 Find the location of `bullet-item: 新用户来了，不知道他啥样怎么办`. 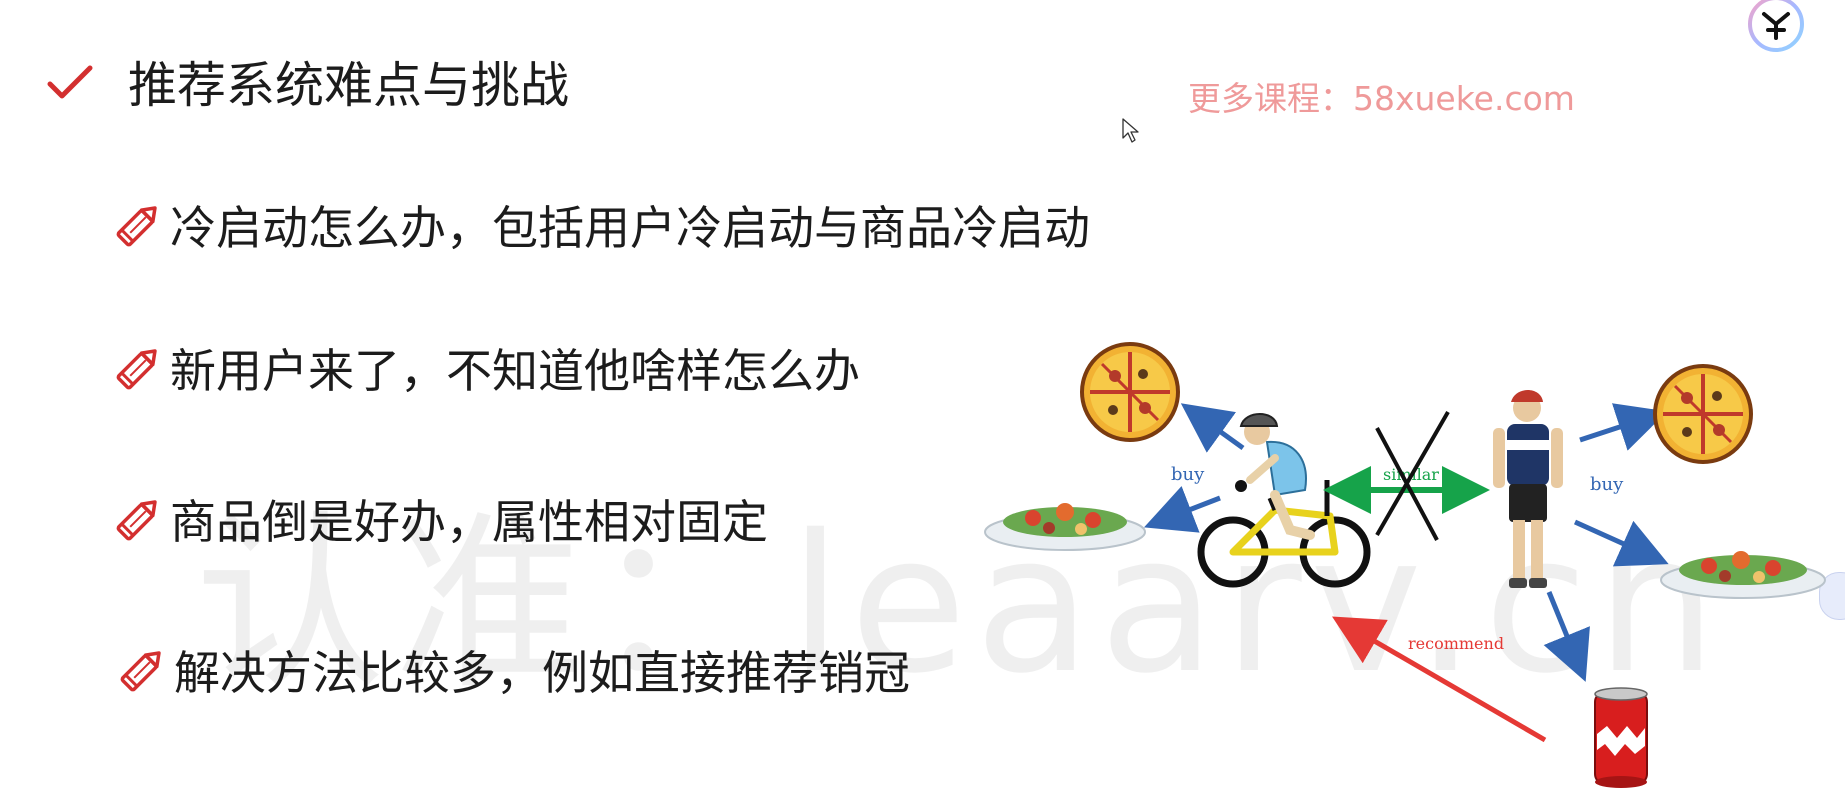

bullet-item: 新用户来了，不知道他啥样怎么办 is located at coordinates (486, 368).